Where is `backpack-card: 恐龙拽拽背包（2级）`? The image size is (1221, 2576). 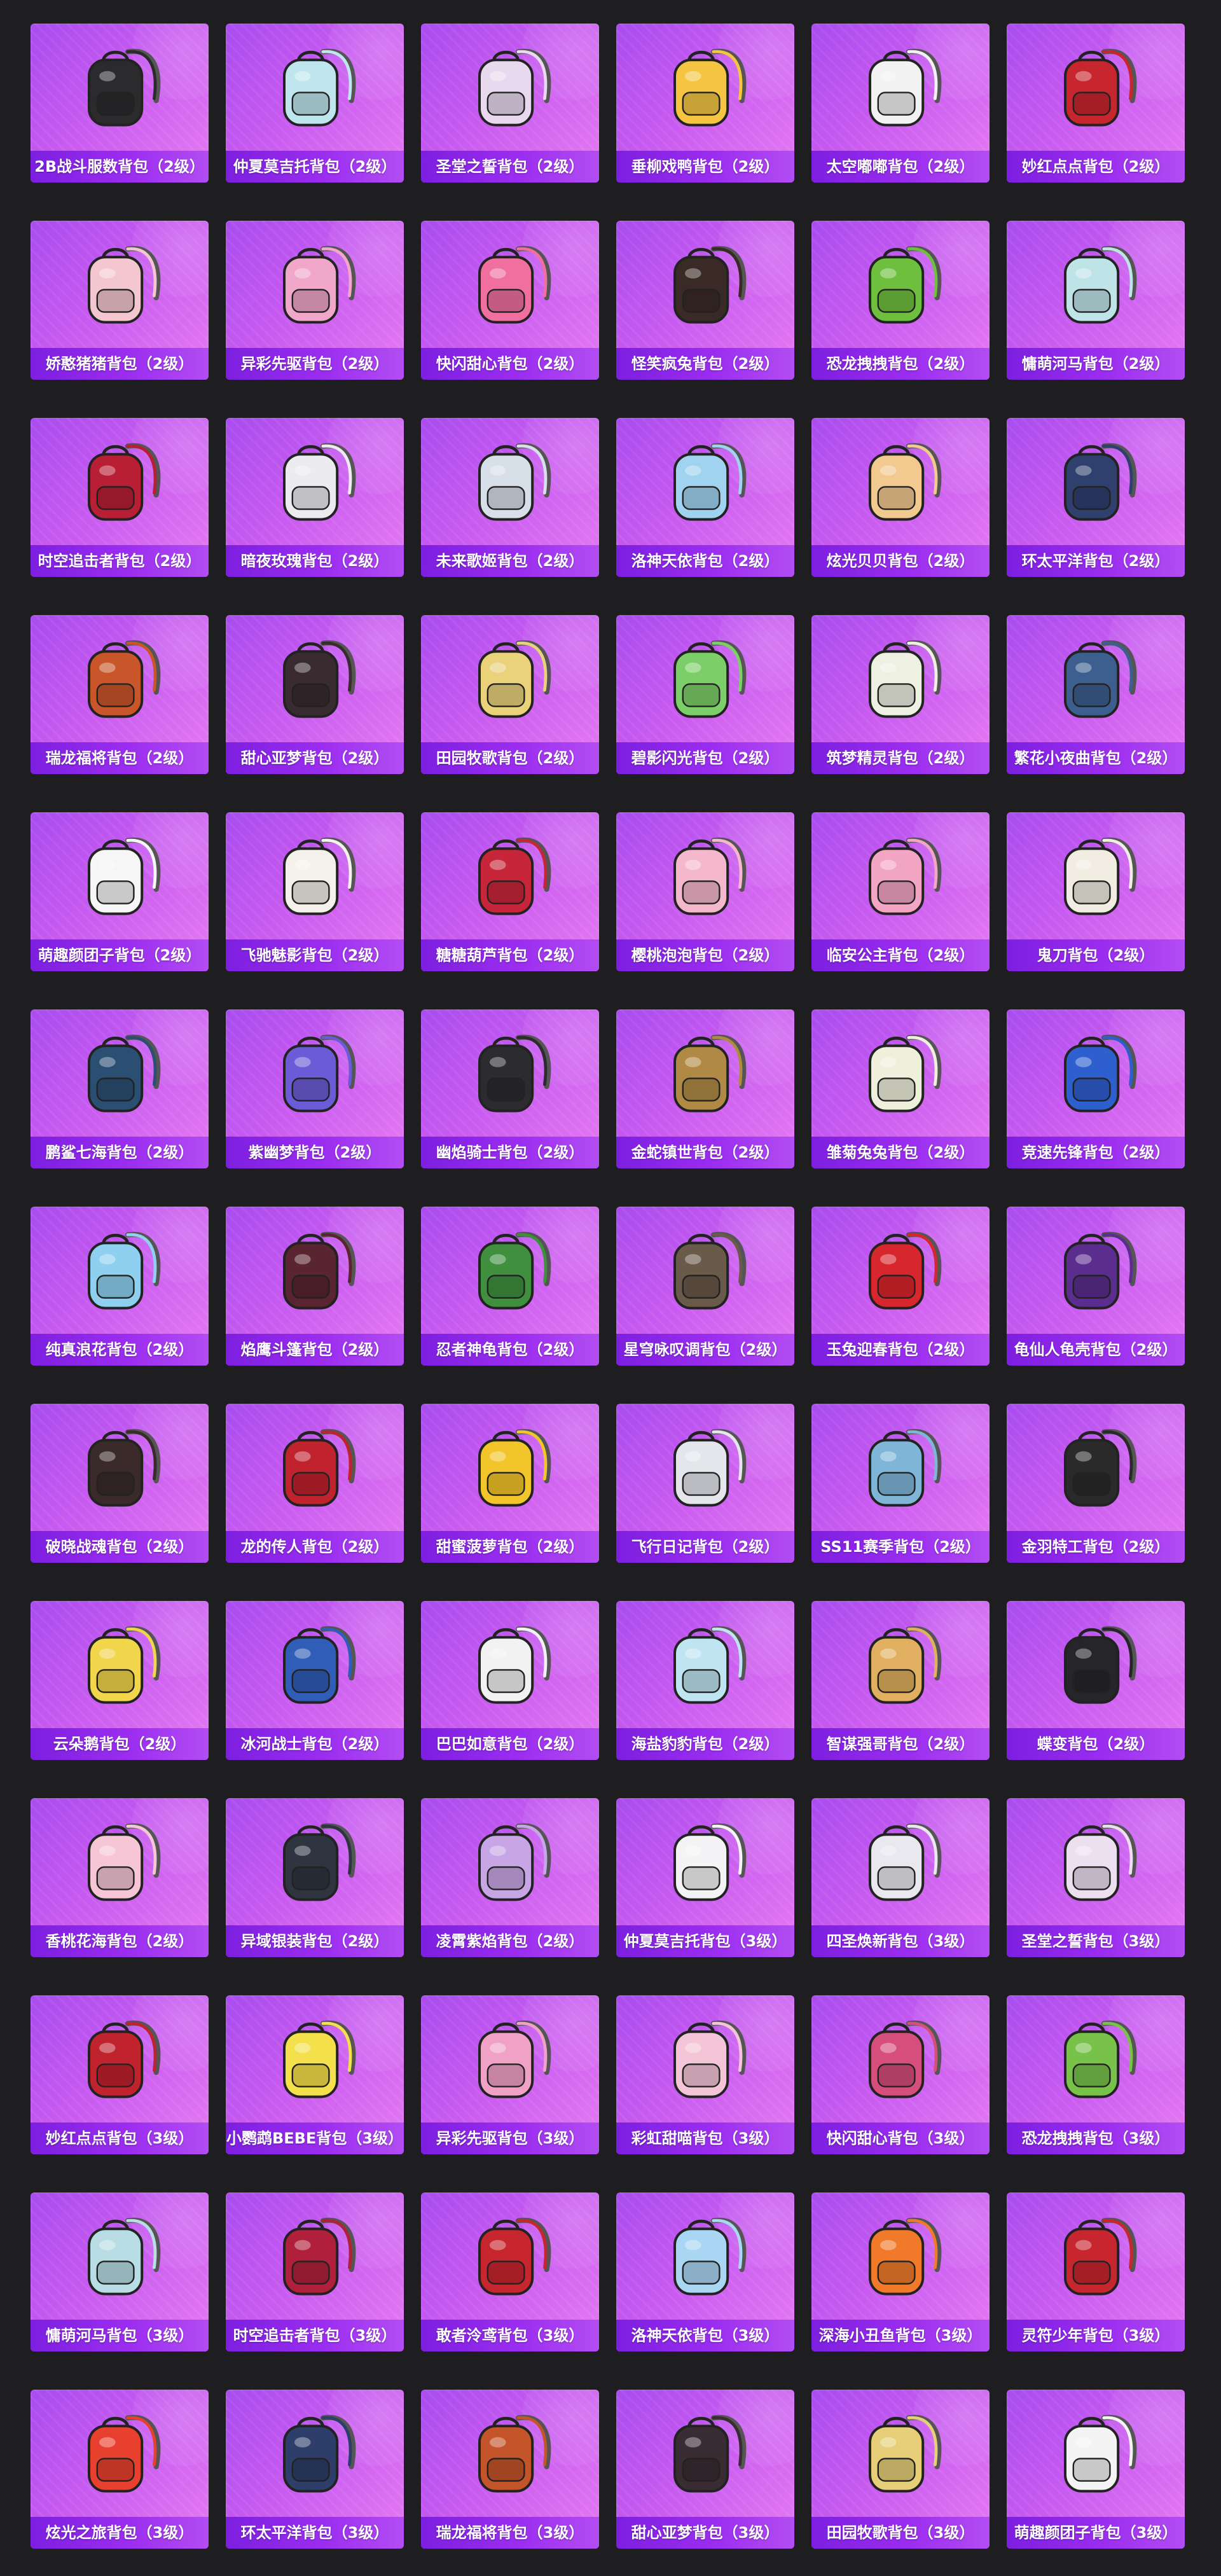
backpack-card: 恐龙拽拽背包（2级） is located at coordinates (900, 300).